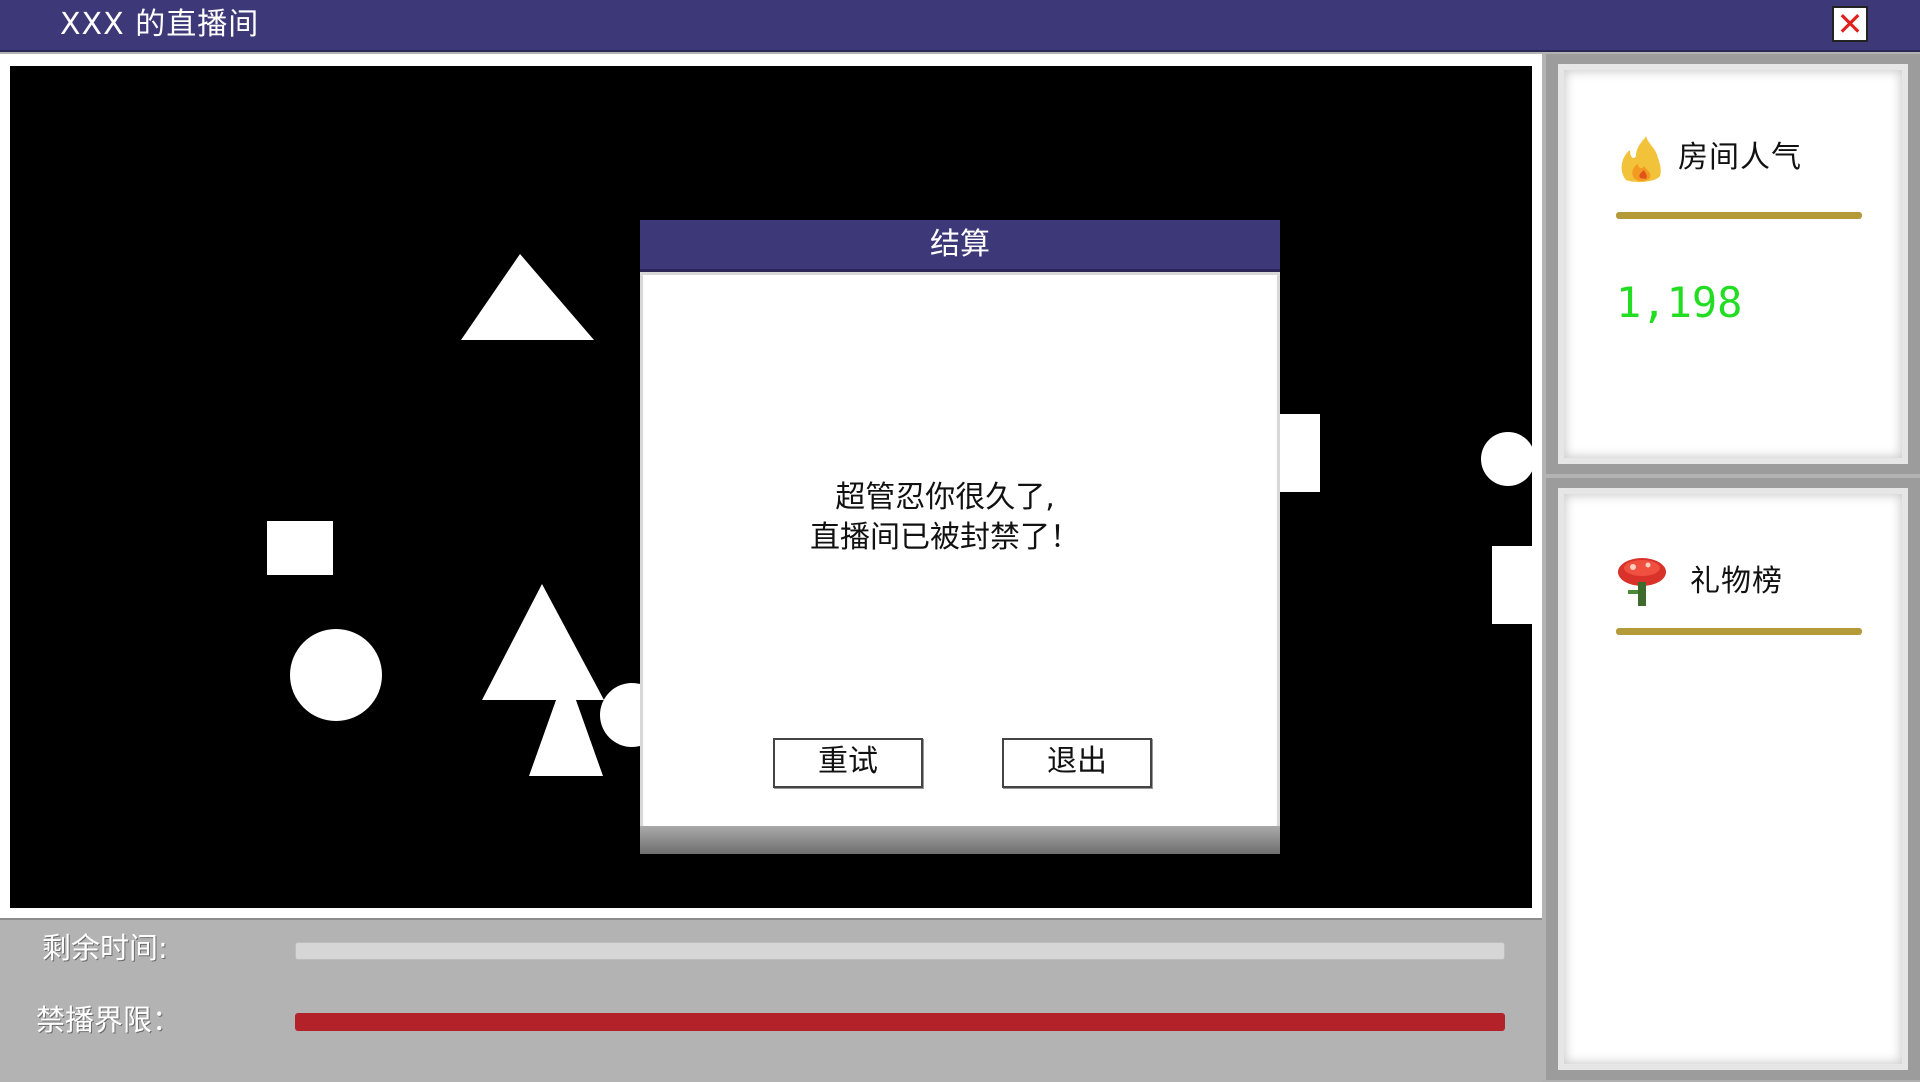 The width and height of the screenshot is (1920, 1082). Describe the element at coordinates (109, 1020) in the screenshot. I see `ban-limit-label: 禁播界限：` at that location.